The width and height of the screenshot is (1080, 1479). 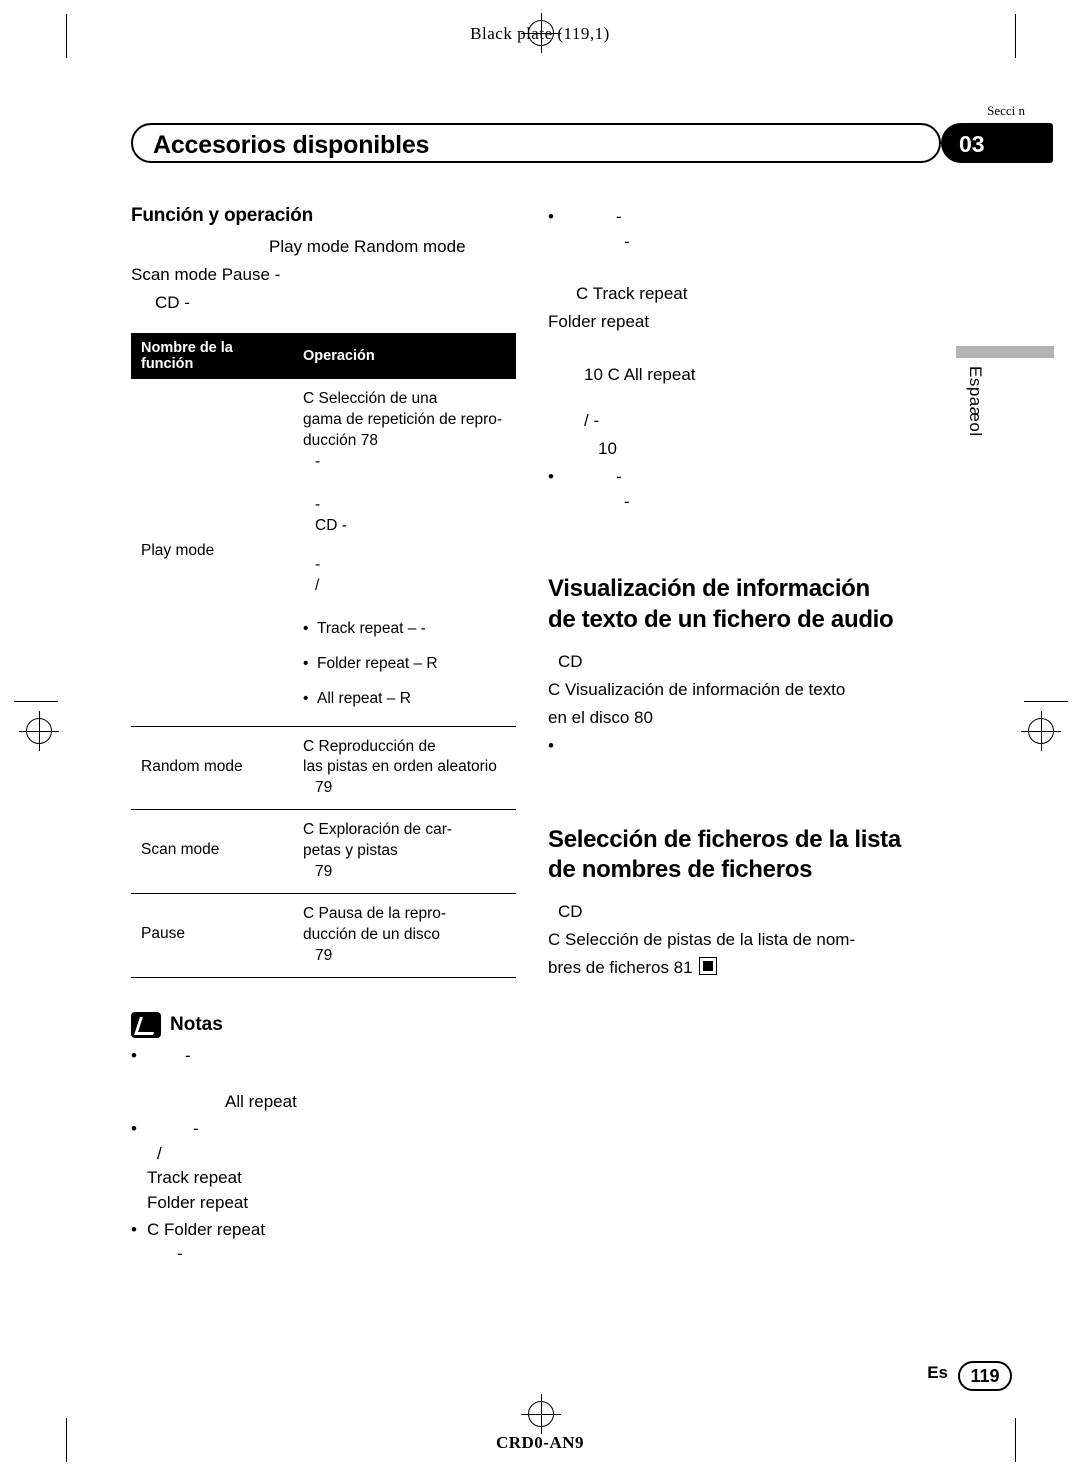 I want to click on heading-line: de nombres de ficheros, so click(x=680, y=870).